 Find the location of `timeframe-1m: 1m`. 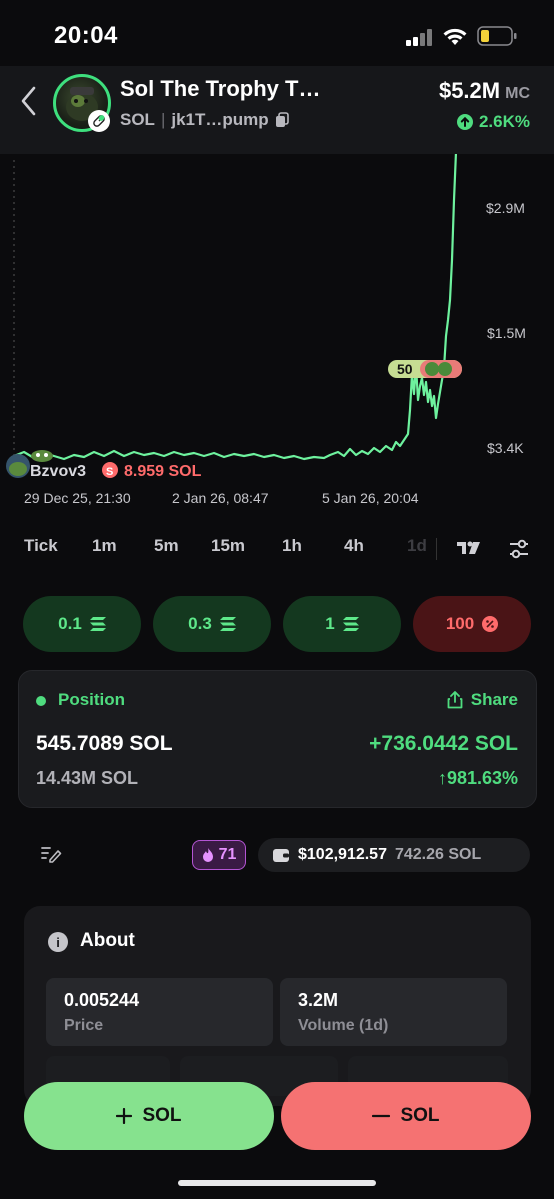

timeframe-1m: 1m is located at coordinates (104, 546).